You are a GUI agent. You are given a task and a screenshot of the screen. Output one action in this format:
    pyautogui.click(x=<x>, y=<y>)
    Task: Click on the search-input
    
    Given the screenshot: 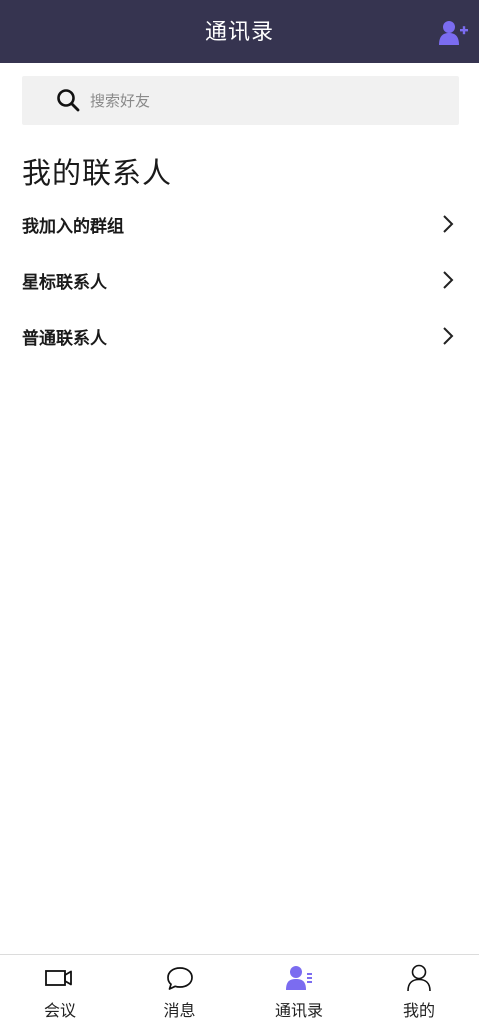 What is the action you would take?
    pyautogui.click(x=270, y=100)
    